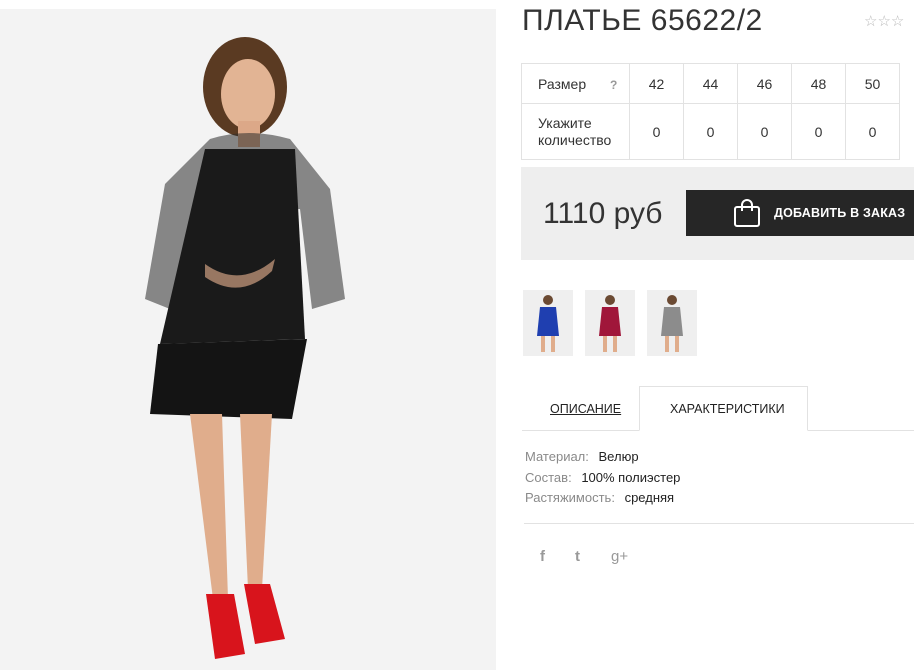  What do you see at coordinates (818, 131) in the screenshot?
I see `quantity-input-48: 0` at bounding box center [818, 131].